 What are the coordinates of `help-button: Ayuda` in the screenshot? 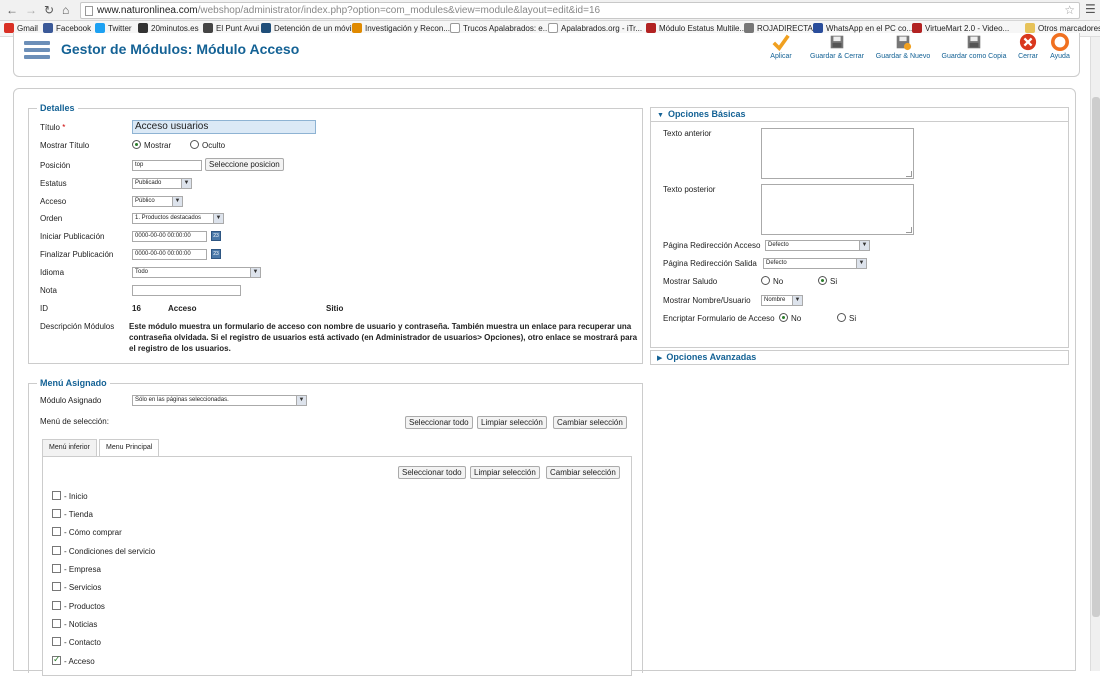 It's located at (1060, 46).